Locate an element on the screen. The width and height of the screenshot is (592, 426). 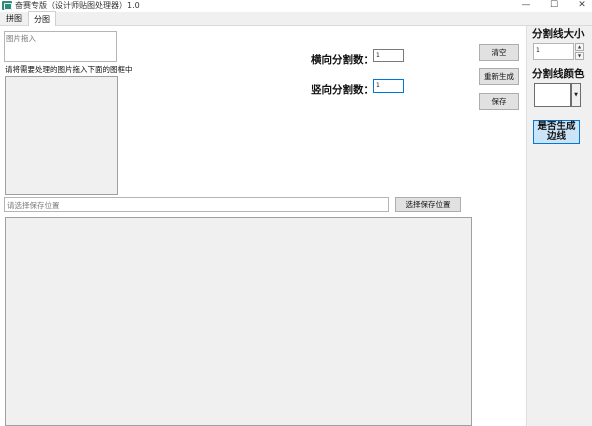
save-button: 保存 is located at coordinates (499, 101).